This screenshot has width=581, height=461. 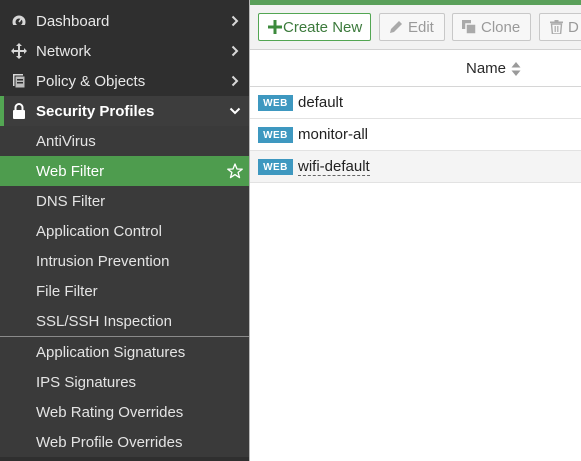 What do you see at coordinates (501, 27) in the screenshot?
I see `clone-label: Clone` at bounding box center [501, 27].